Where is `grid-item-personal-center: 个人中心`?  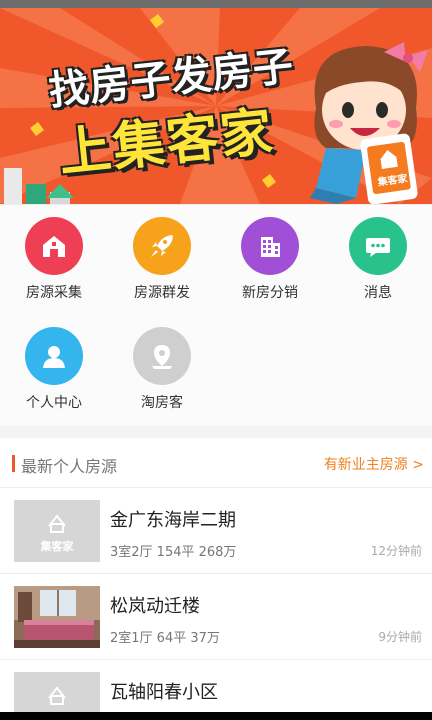 grid-item-personal-center: 个人中心 is located at coordinates (54, 370).